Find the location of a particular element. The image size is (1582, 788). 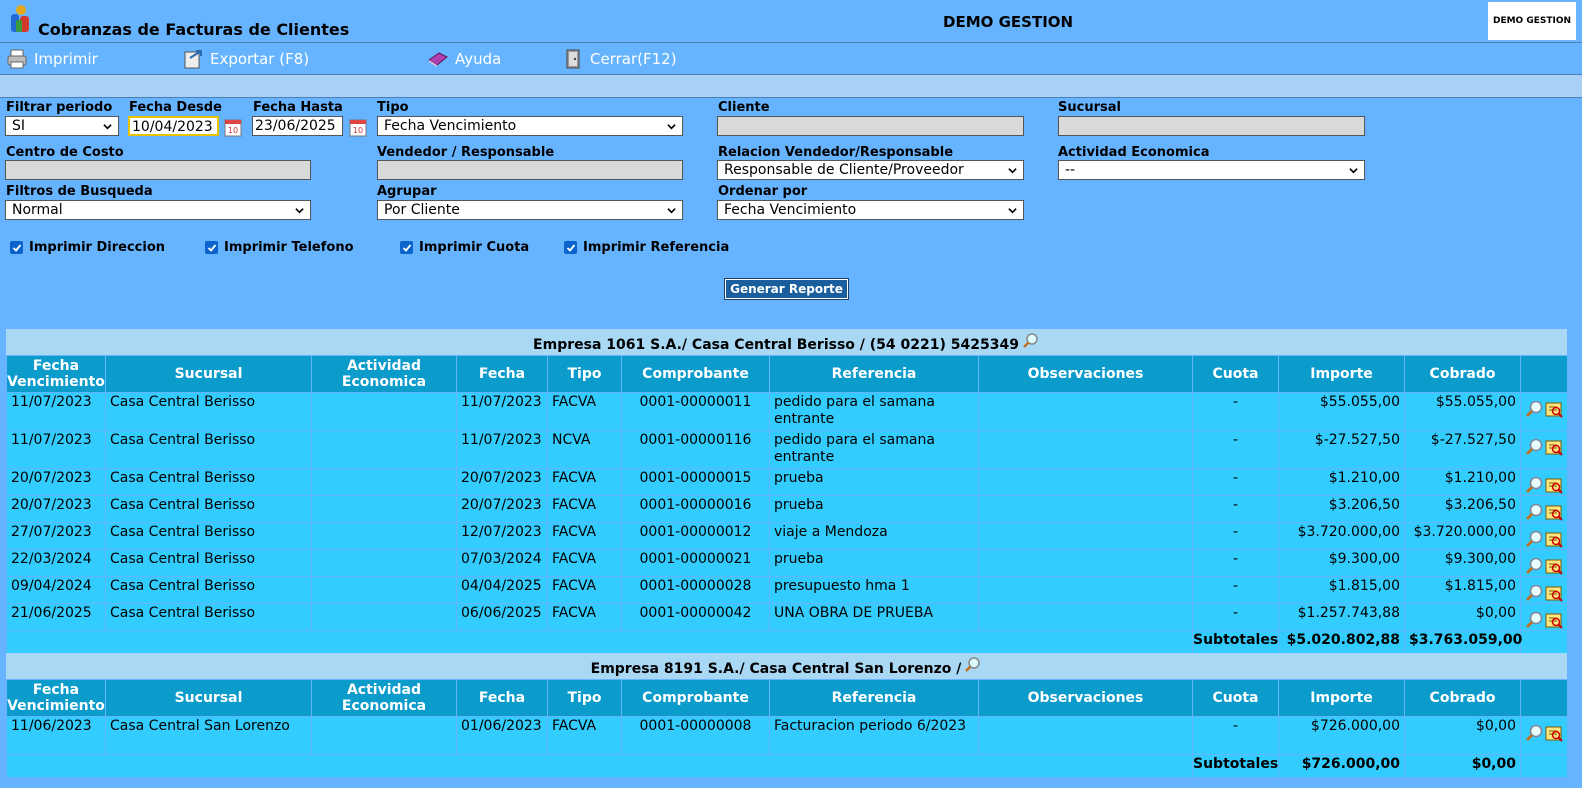

centro-costo-label: Centro de Costo is located at coordinates (65, 152).